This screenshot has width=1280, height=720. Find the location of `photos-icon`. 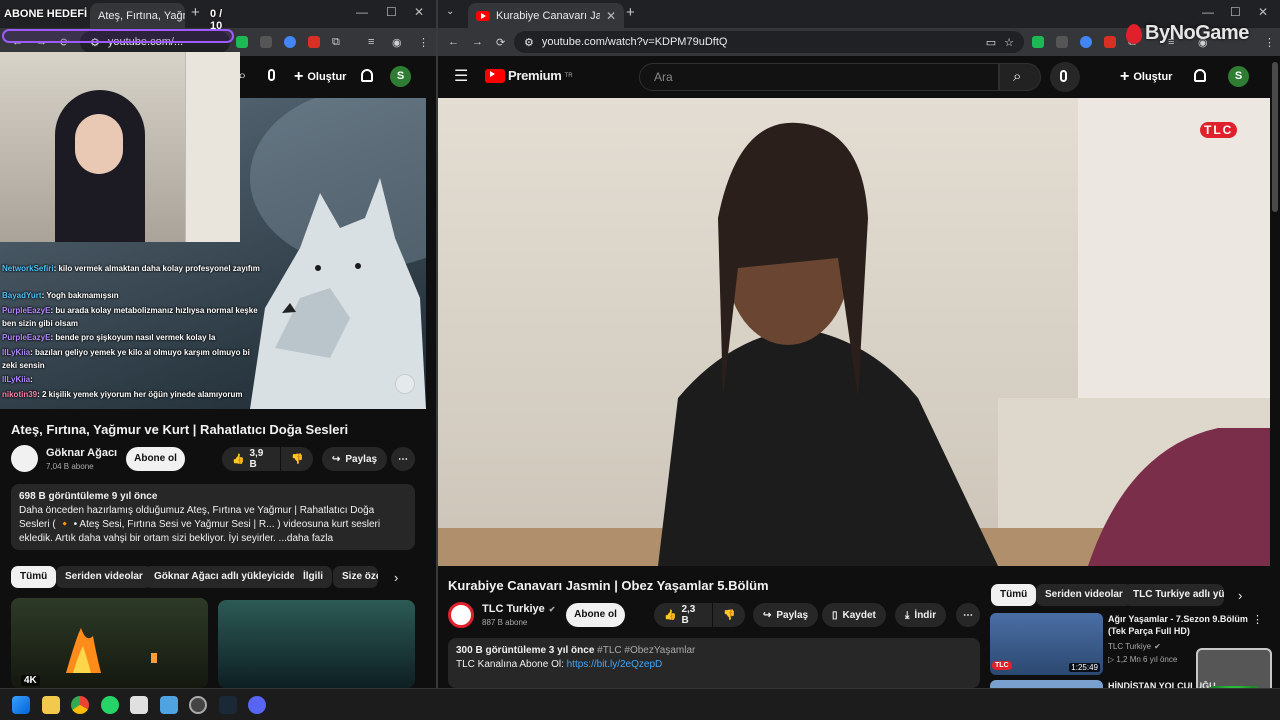

photos-icon is located at coordinates (169, 705).